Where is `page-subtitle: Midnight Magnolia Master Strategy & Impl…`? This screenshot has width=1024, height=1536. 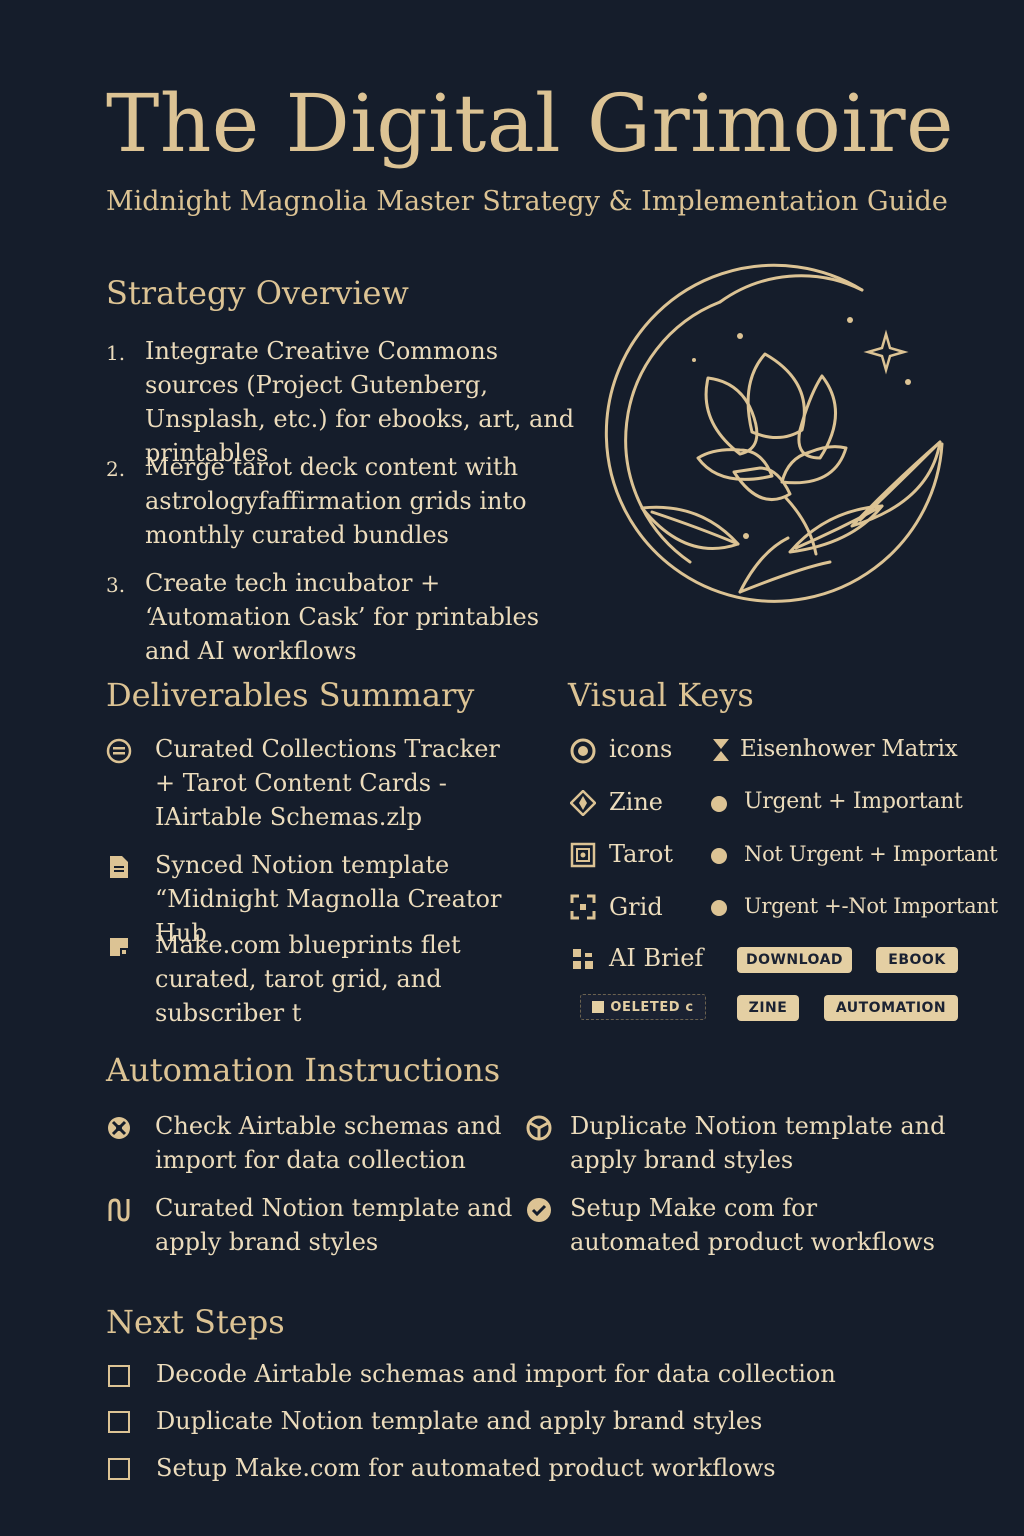 page-subtitle: Midnight Magnolia Master Strategy & Impl… is located at coordinates (527, 201).